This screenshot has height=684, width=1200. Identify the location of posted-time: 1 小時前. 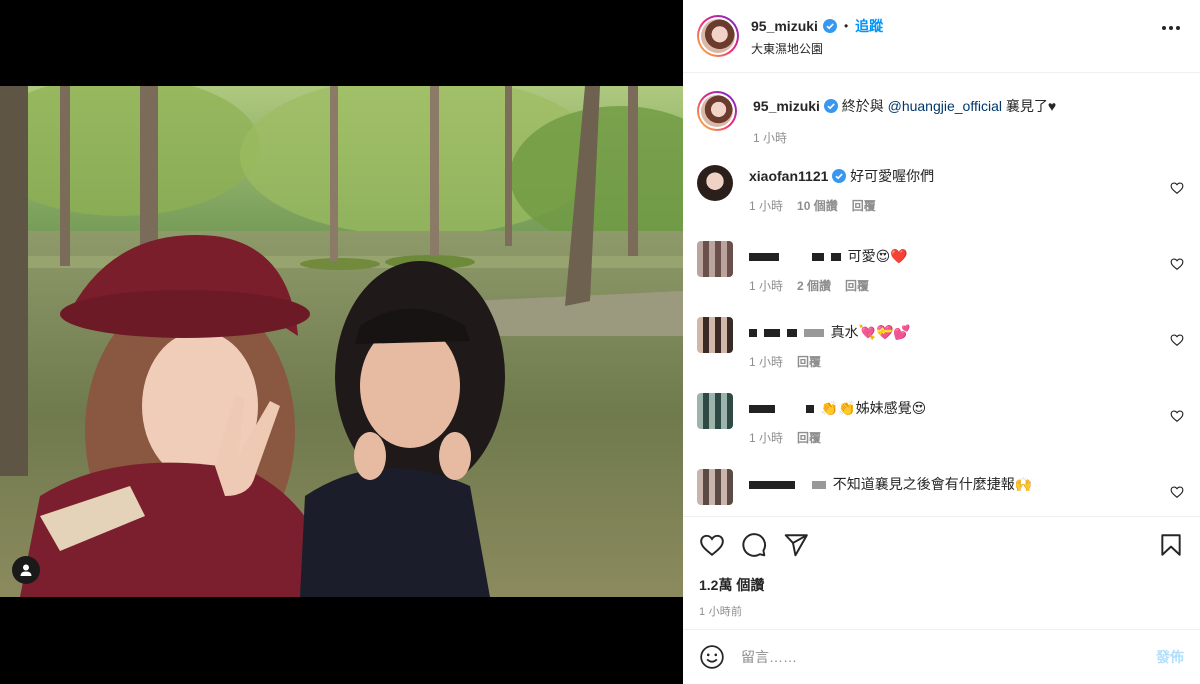
(941, 611).